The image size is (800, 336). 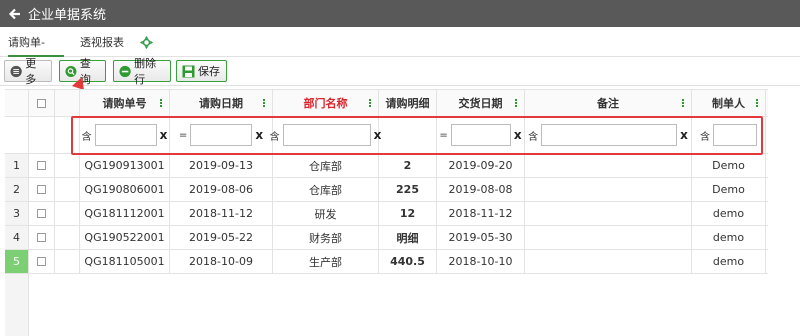 What do you see at coordinates (17, 305) in the screenshot?
I see `rownum-filler` at bounding box center [17, 305].